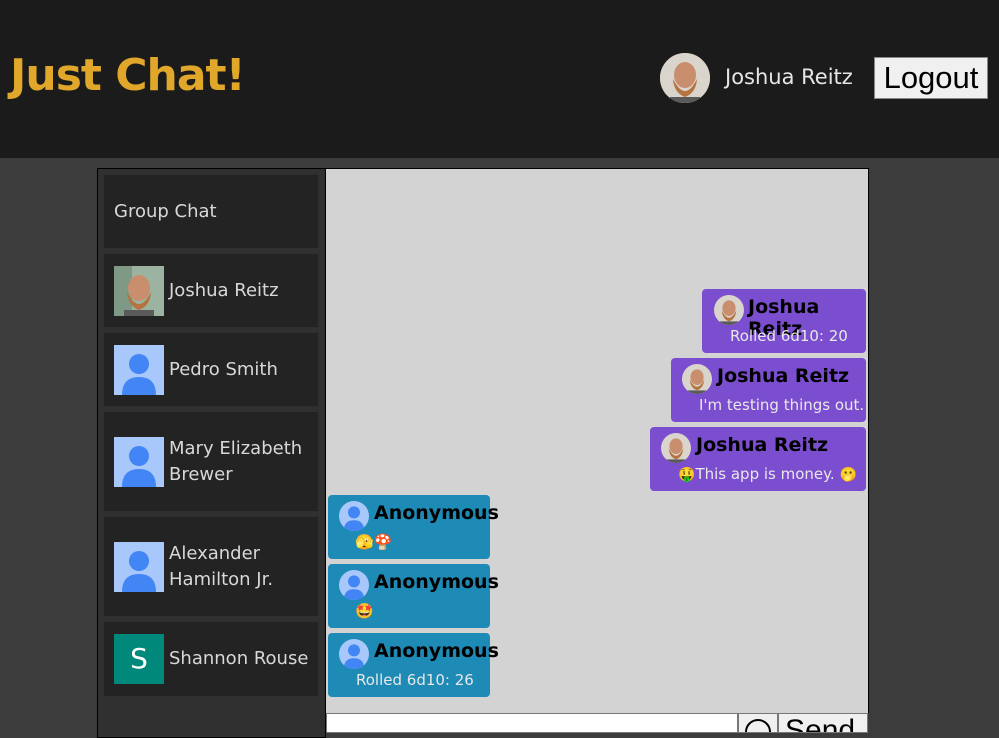 The image size is (999, 738). What do you see at coordinates (128, 75) in the screenshot?
I see `app-title: Just Chat!` at bounding box center [128, 75].